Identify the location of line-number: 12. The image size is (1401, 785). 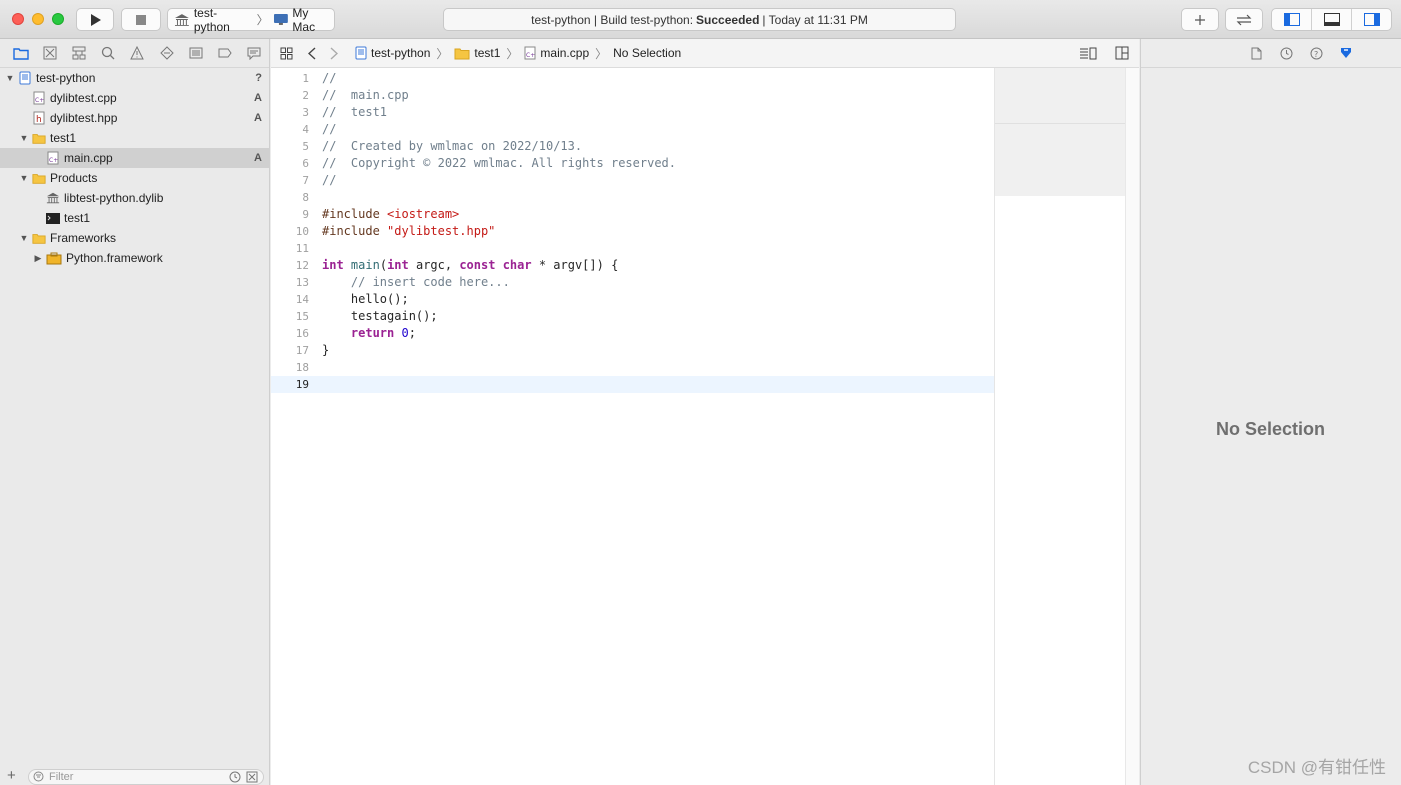
(302, 265).